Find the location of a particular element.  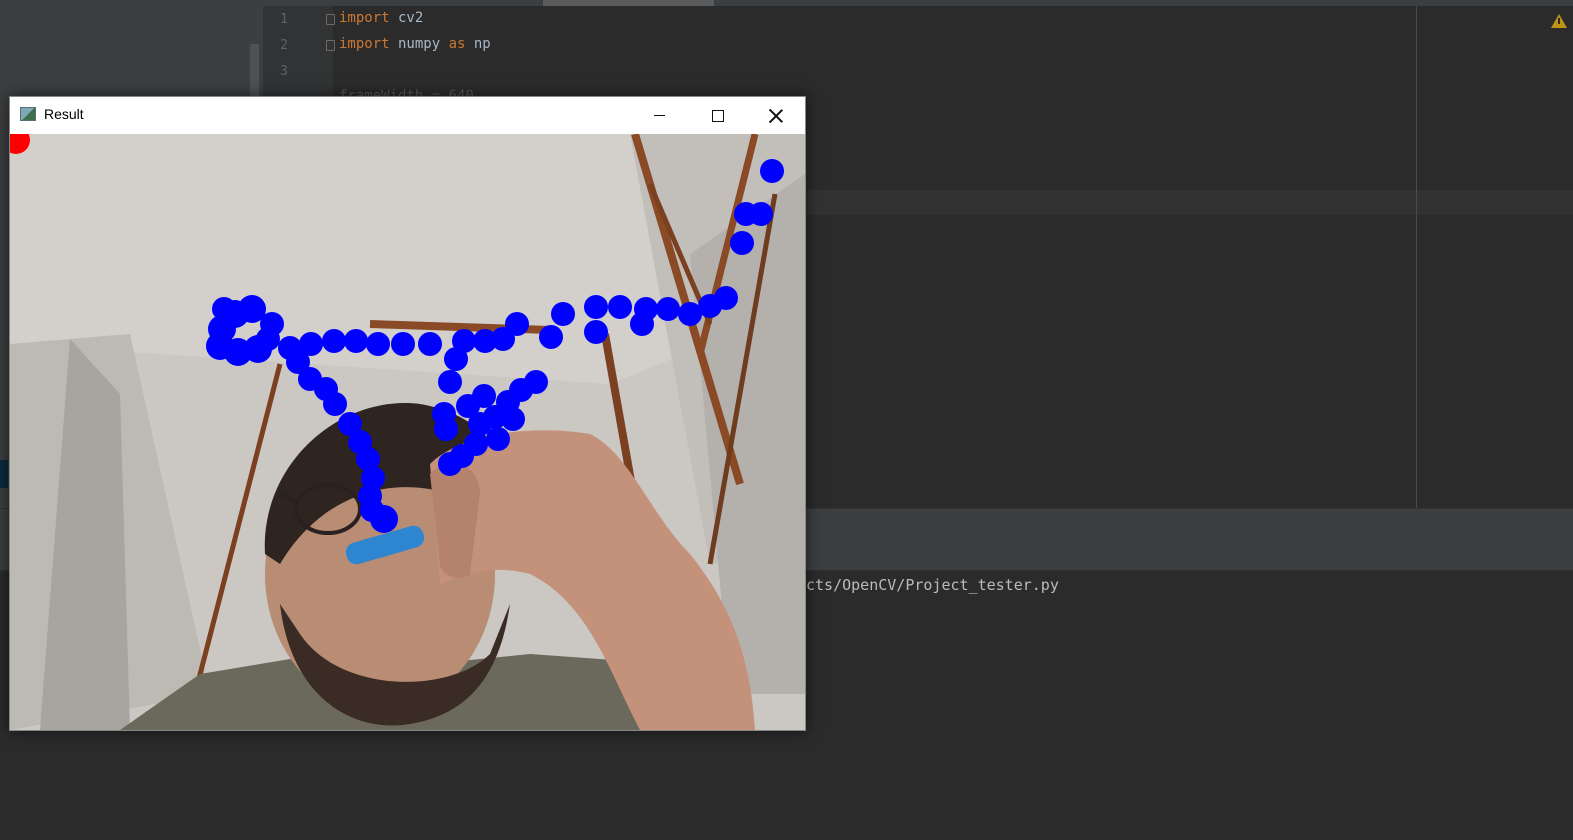

maximize-button is located at coordinates (717, 115).